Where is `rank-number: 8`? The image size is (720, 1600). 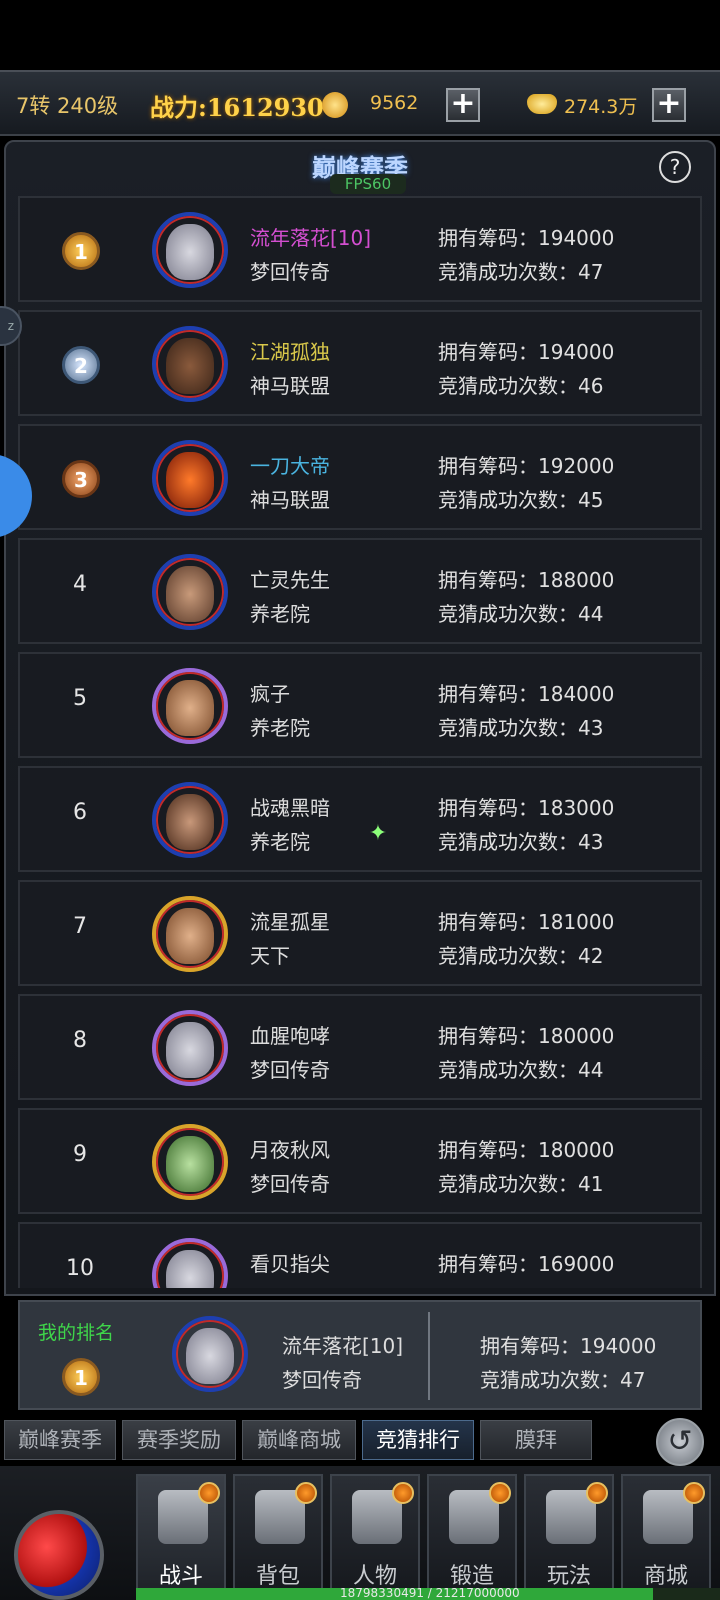 rank-number: 8 is located at coordinates (80, 1040).